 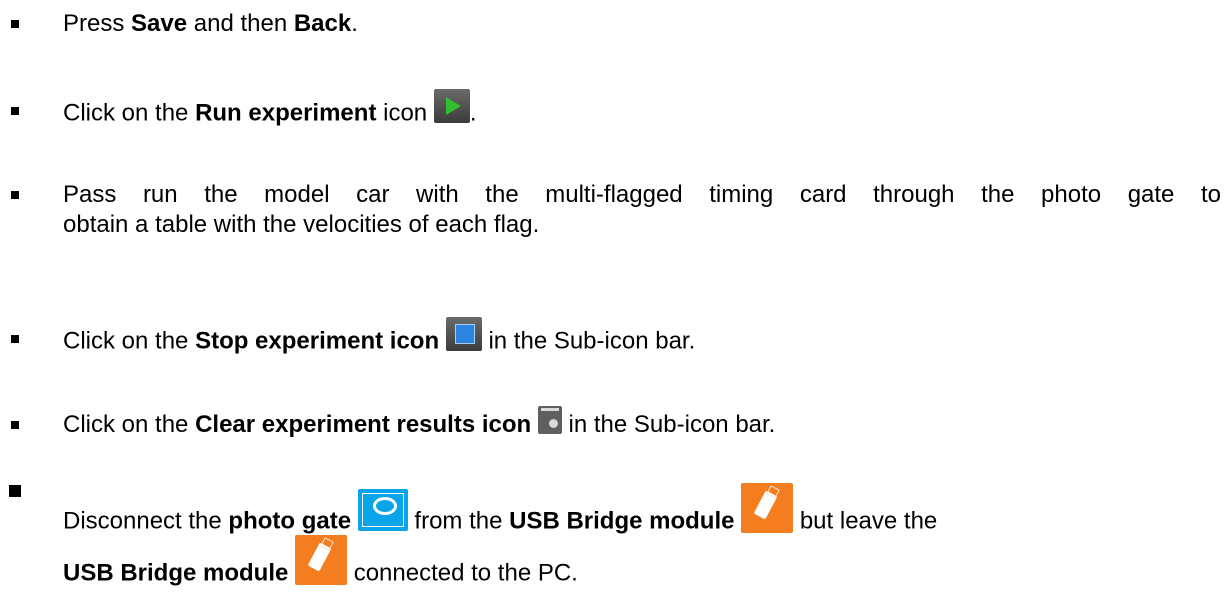 What do you see at coordinates (463, 334) in the screenshot?
I see `stop-experiment-icon` at bounding box center [463, 334].